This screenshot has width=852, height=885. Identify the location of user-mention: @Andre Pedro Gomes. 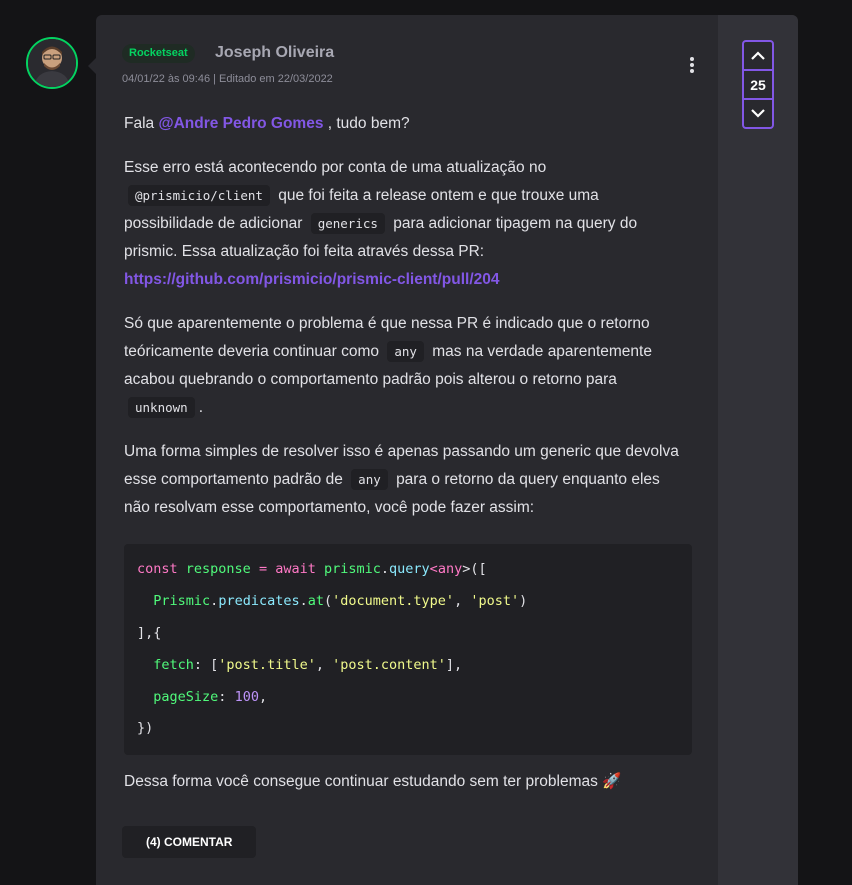
(240, 123).